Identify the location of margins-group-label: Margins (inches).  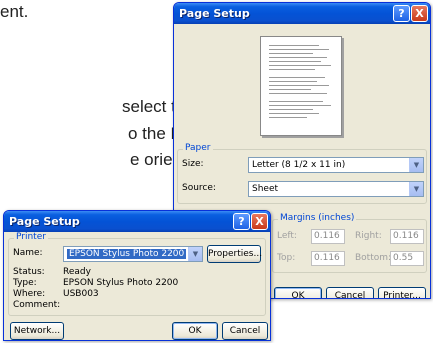
(317, 218).